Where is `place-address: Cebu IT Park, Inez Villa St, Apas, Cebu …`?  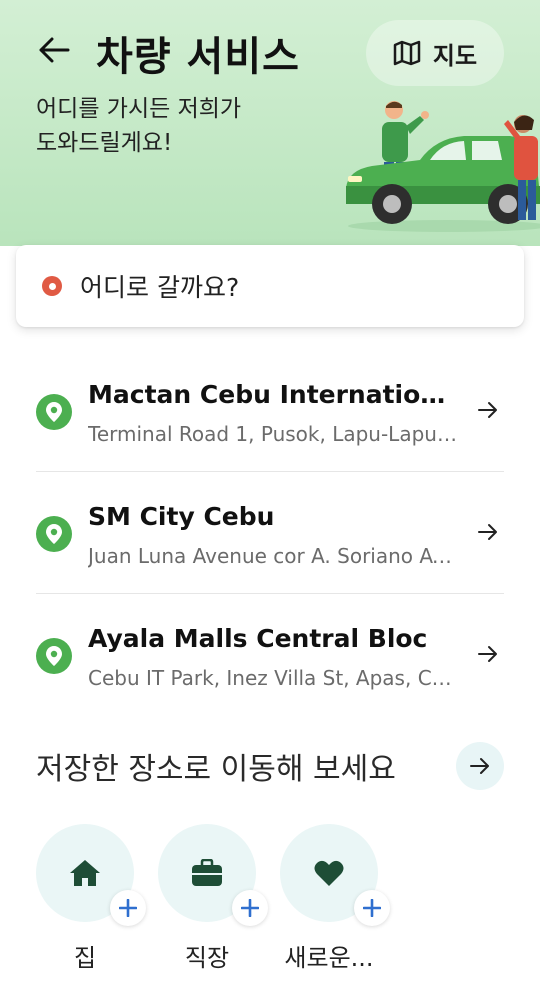
place-address: Cebu IT Park, Inez Villa St, Apas, Cebu … is located at coordinates (273, 678).